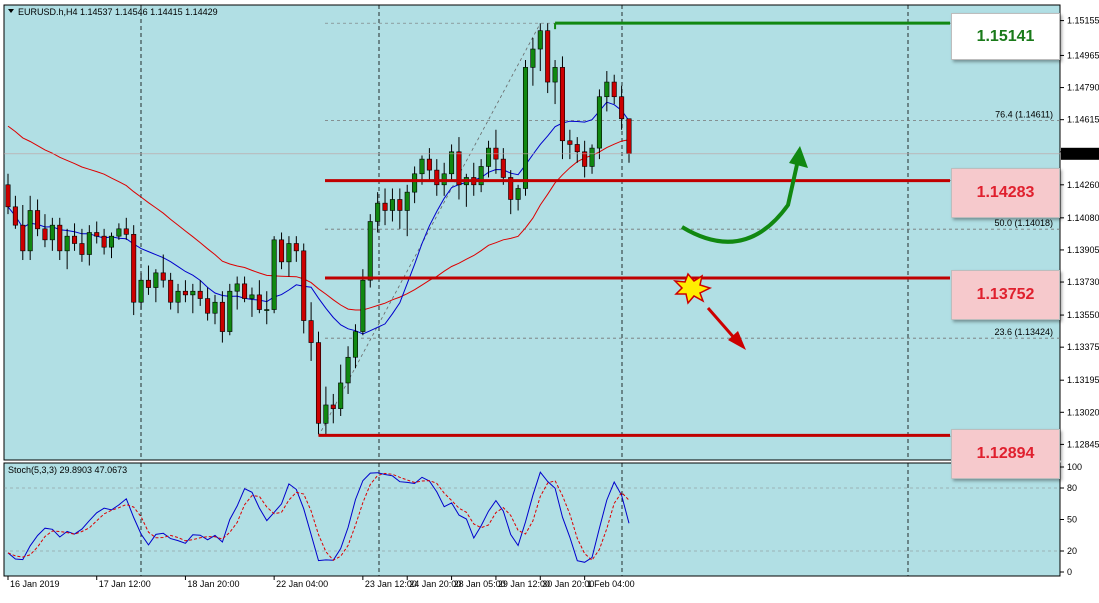 The height and width of the screenshot is (603, 1099). I want to click on time-axis-label: 16 Jan 2019, so click(35, 584).